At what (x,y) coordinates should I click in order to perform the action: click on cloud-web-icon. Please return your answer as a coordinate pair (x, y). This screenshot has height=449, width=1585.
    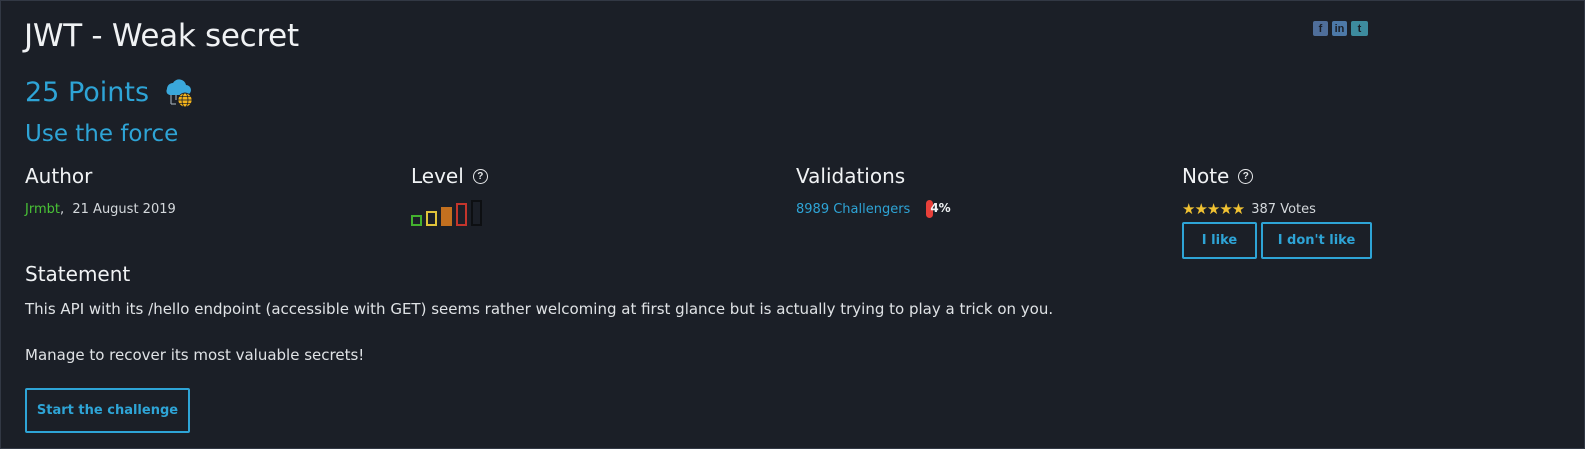
    Looking at the image, I should click on (179, 93).